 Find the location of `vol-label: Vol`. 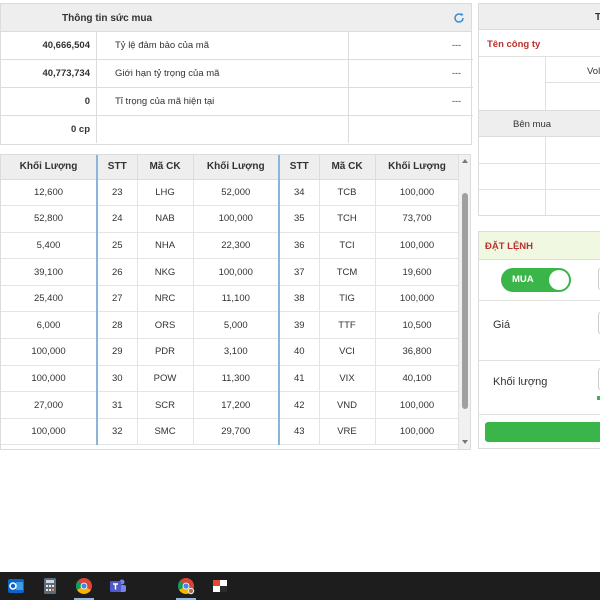

vol-label: Vol is located at coordinates (593, 71).